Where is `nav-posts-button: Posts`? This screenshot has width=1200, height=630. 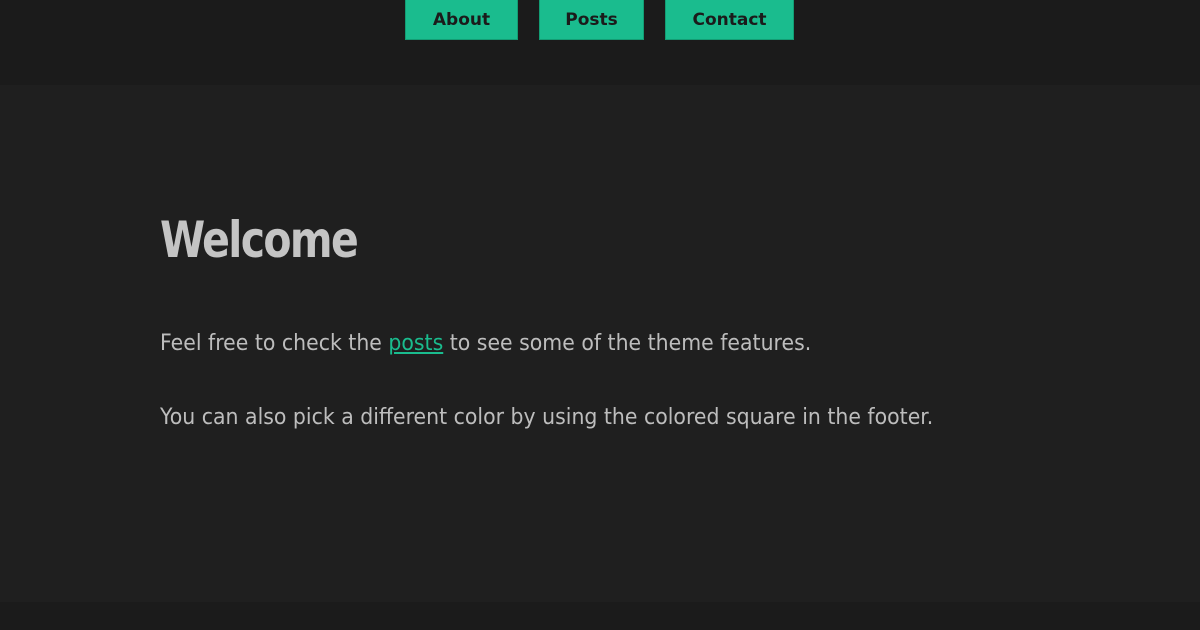 nav-posts-button: Posts is located at coordinates (591, 20).